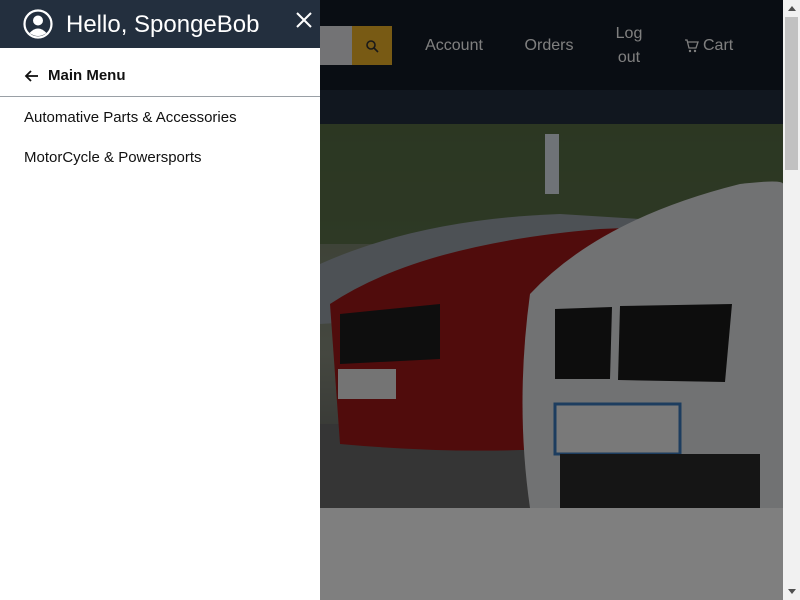 The height and width of the screenshot is (600, 800). Describe the element at coordinates (113, 158) in the screenshot. I see `menu-item-motorcycle-powersports: MotorCycle & Powersports` at that location.